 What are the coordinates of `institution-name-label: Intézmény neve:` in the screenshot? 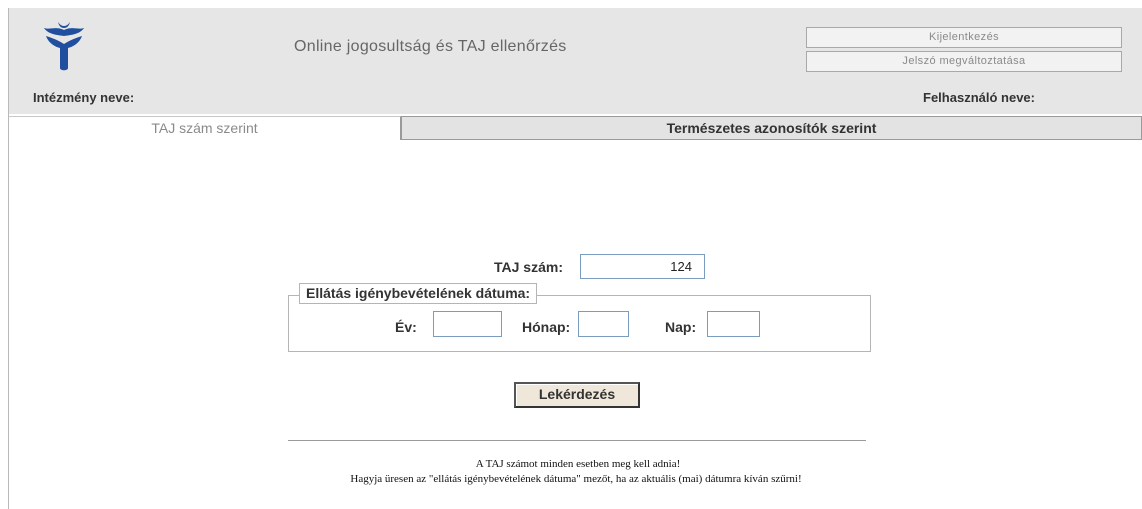 It's located at (84, 97).